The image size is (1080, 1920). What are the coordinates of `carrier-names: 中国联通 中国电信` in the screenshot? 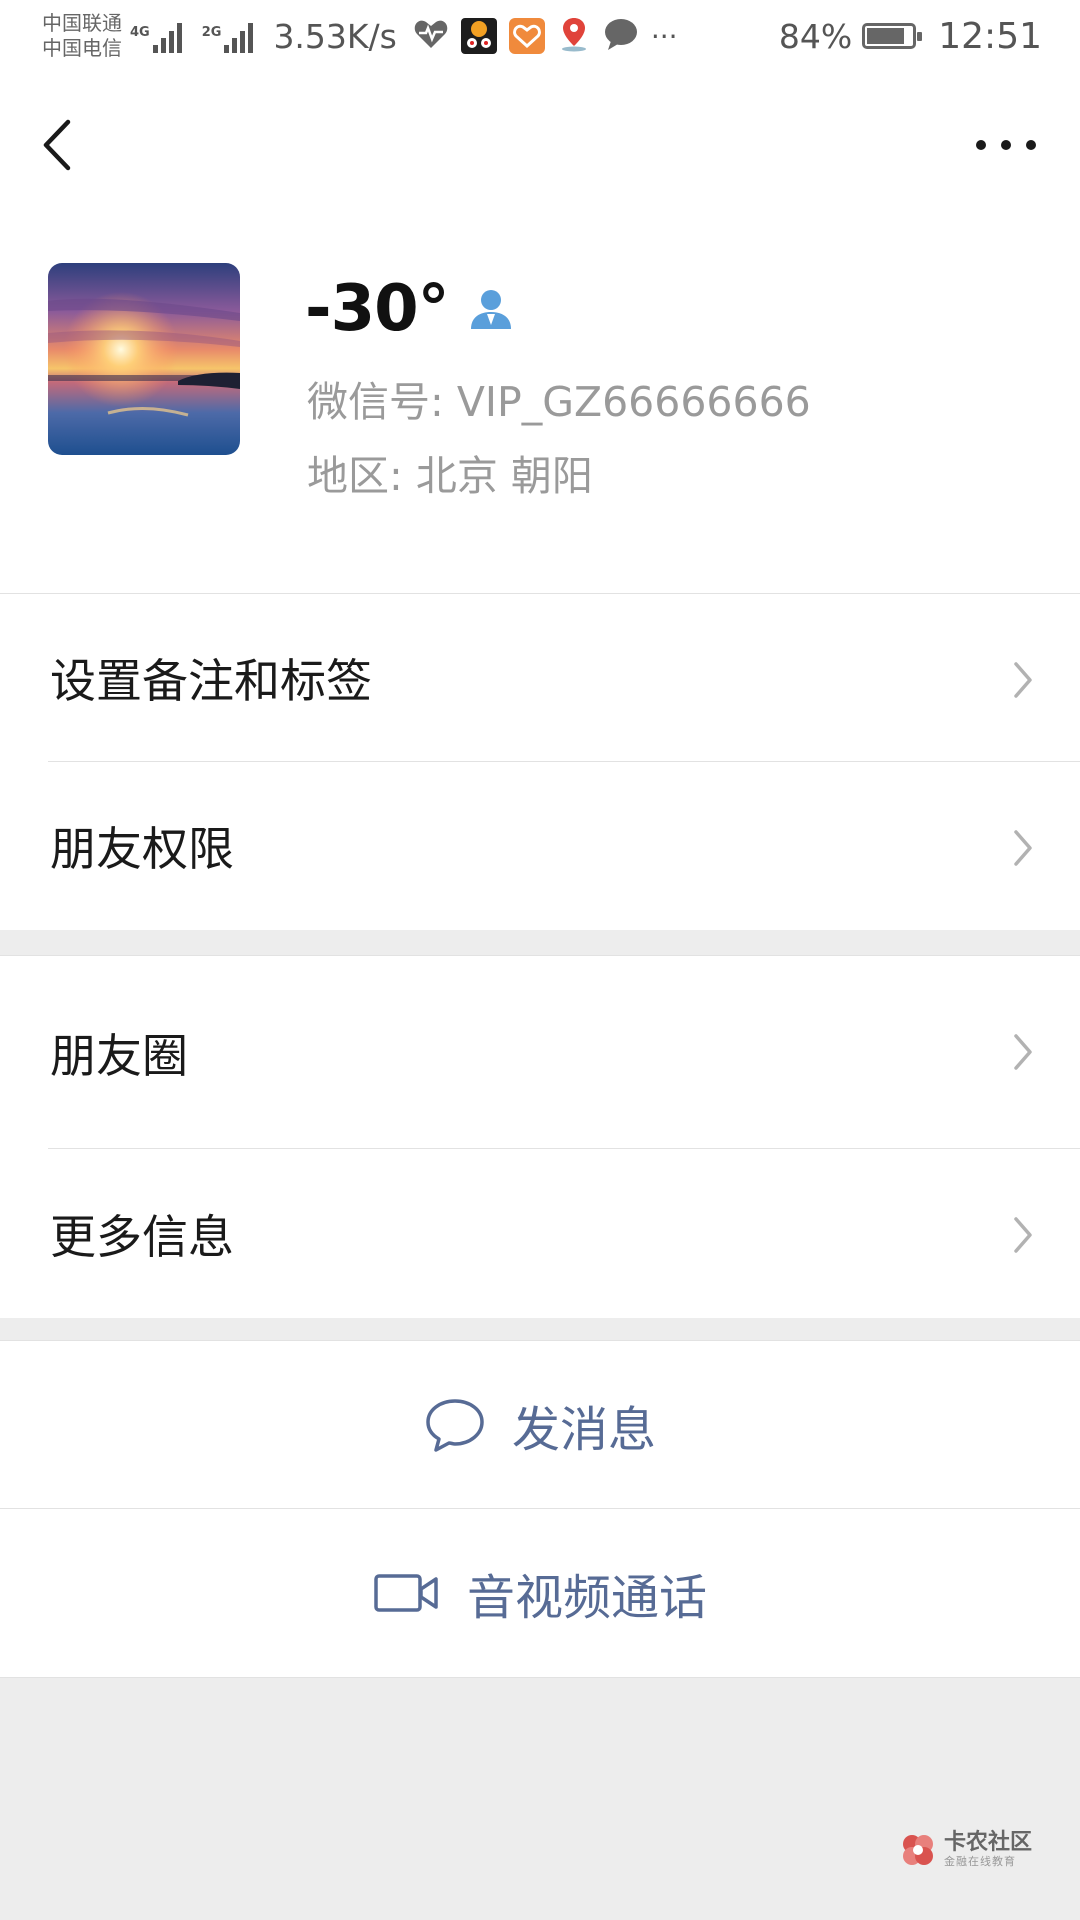 It's located at (82, 36).